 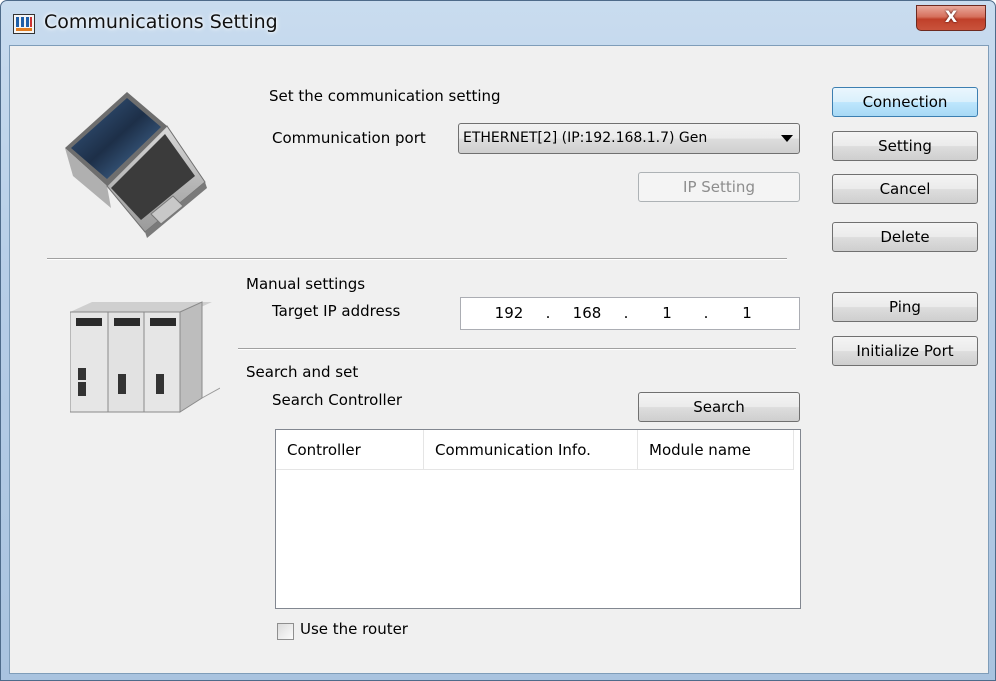 I want to click on initialize-port-button: Initialize Port, so click(x=905, y=351).